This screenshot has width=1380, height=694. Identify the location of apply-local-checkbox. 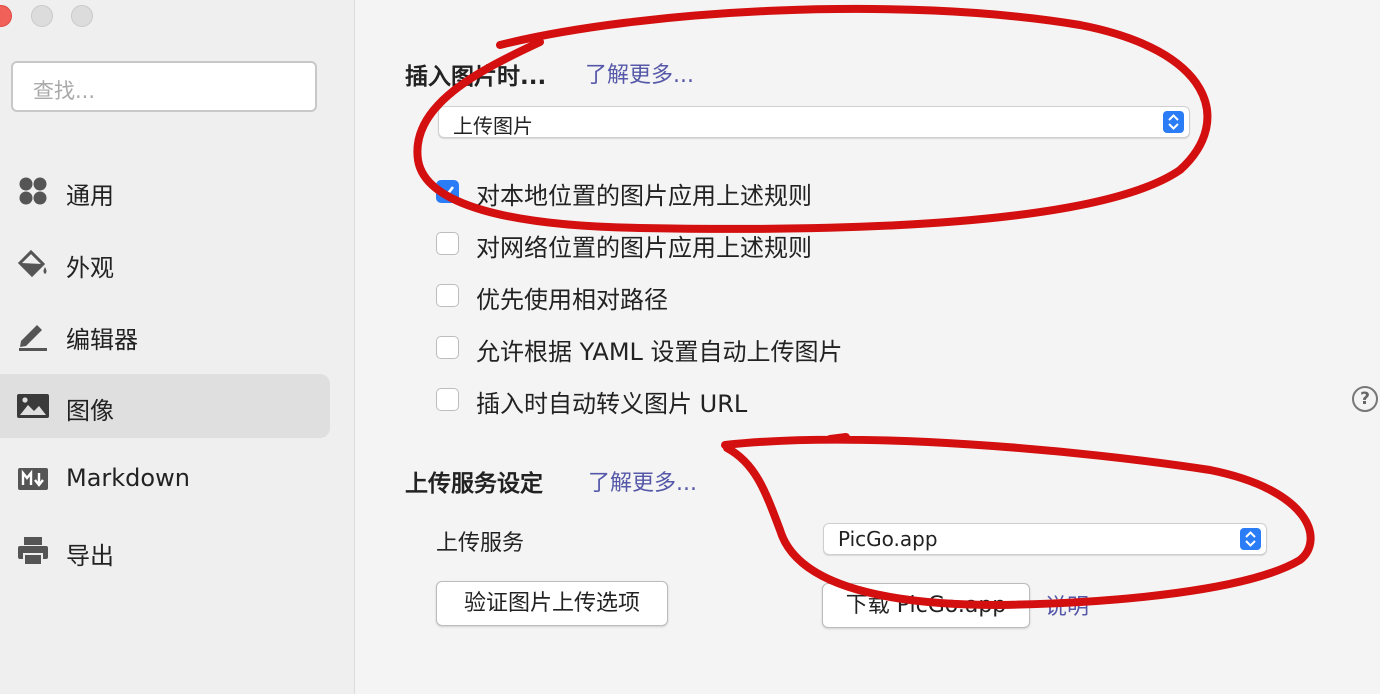
(447, 191).